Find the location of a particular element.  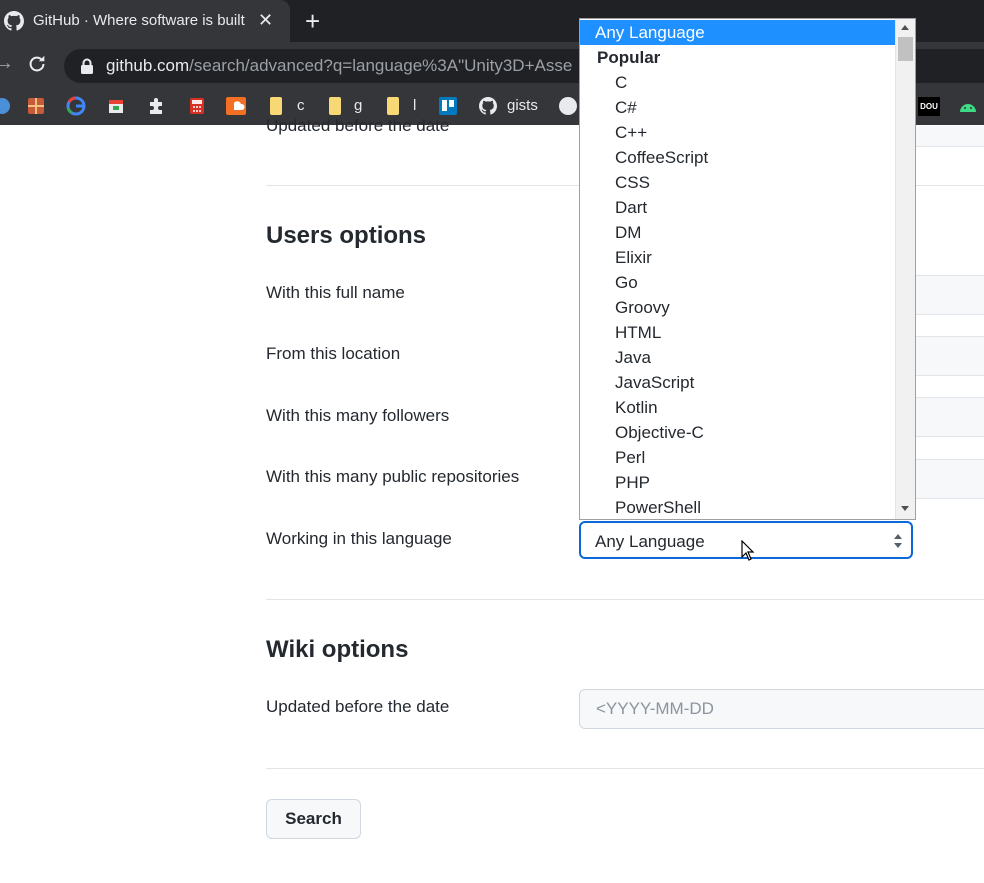

trello-icon is located at coordinates (448, 106).